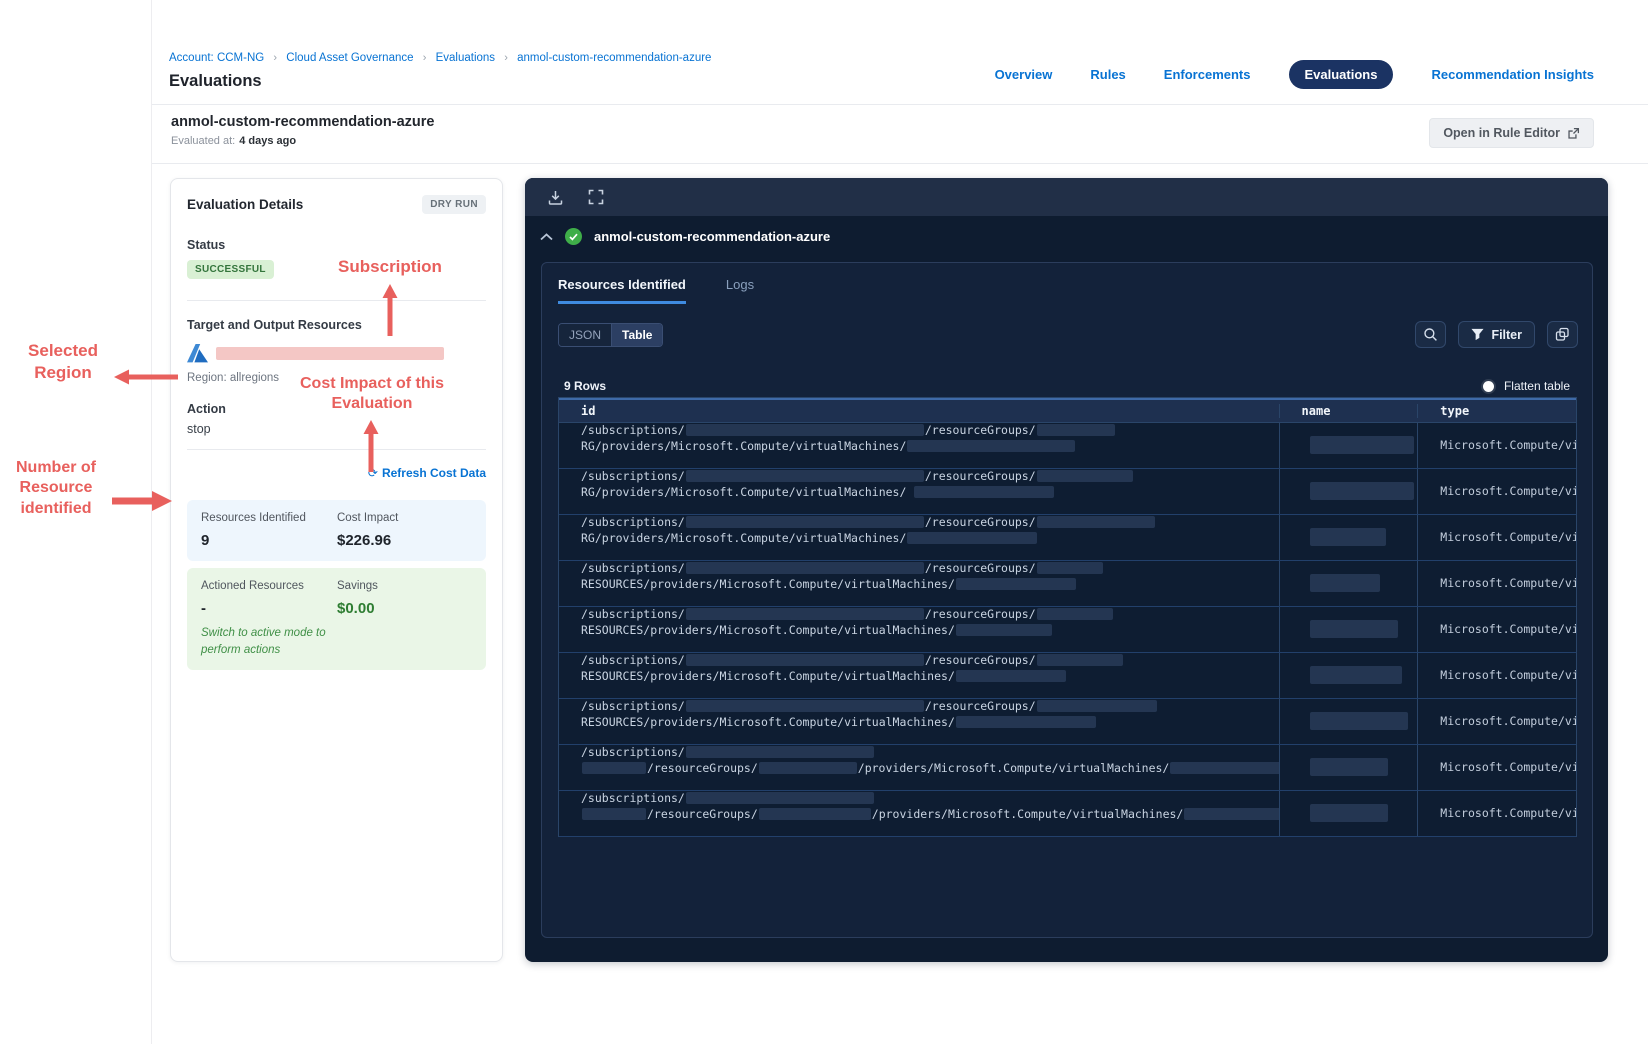  I want to click on annotation-cost-impact: Cost Impact of this Evaluation, so click(371, 394).